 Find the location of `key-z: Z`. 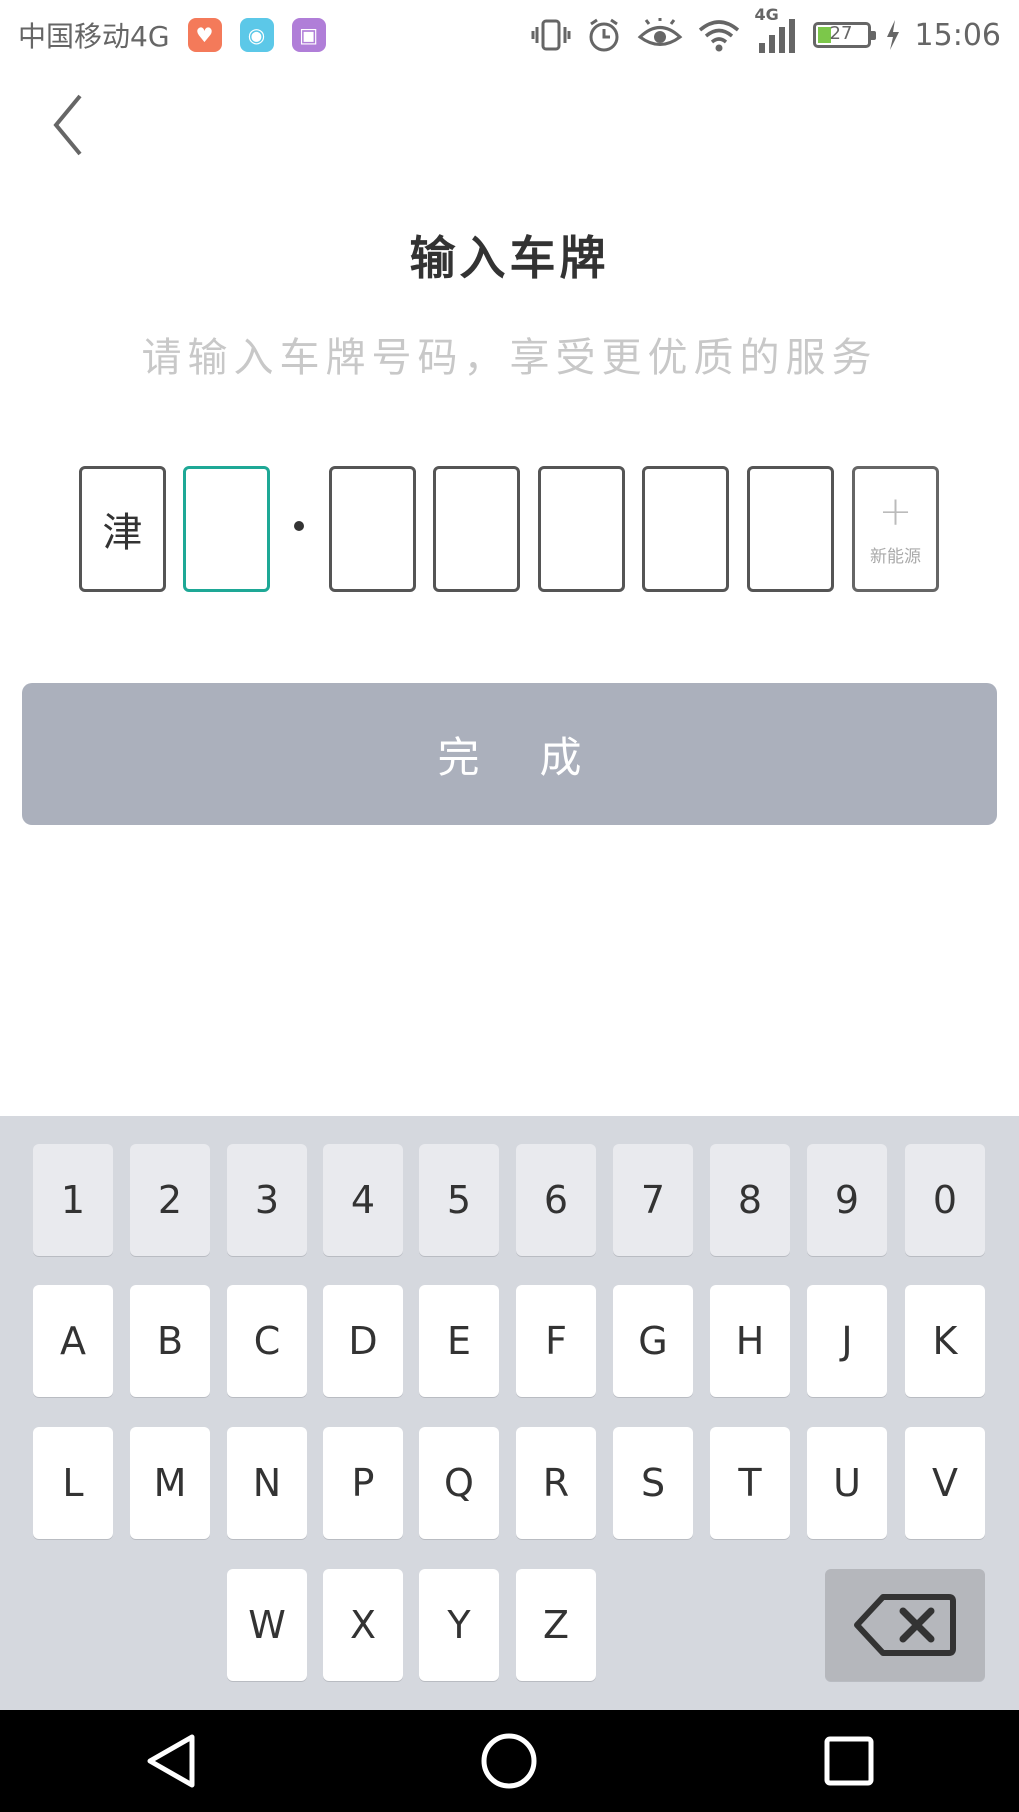

key-z: Z is located at coordinates (556, 1625).